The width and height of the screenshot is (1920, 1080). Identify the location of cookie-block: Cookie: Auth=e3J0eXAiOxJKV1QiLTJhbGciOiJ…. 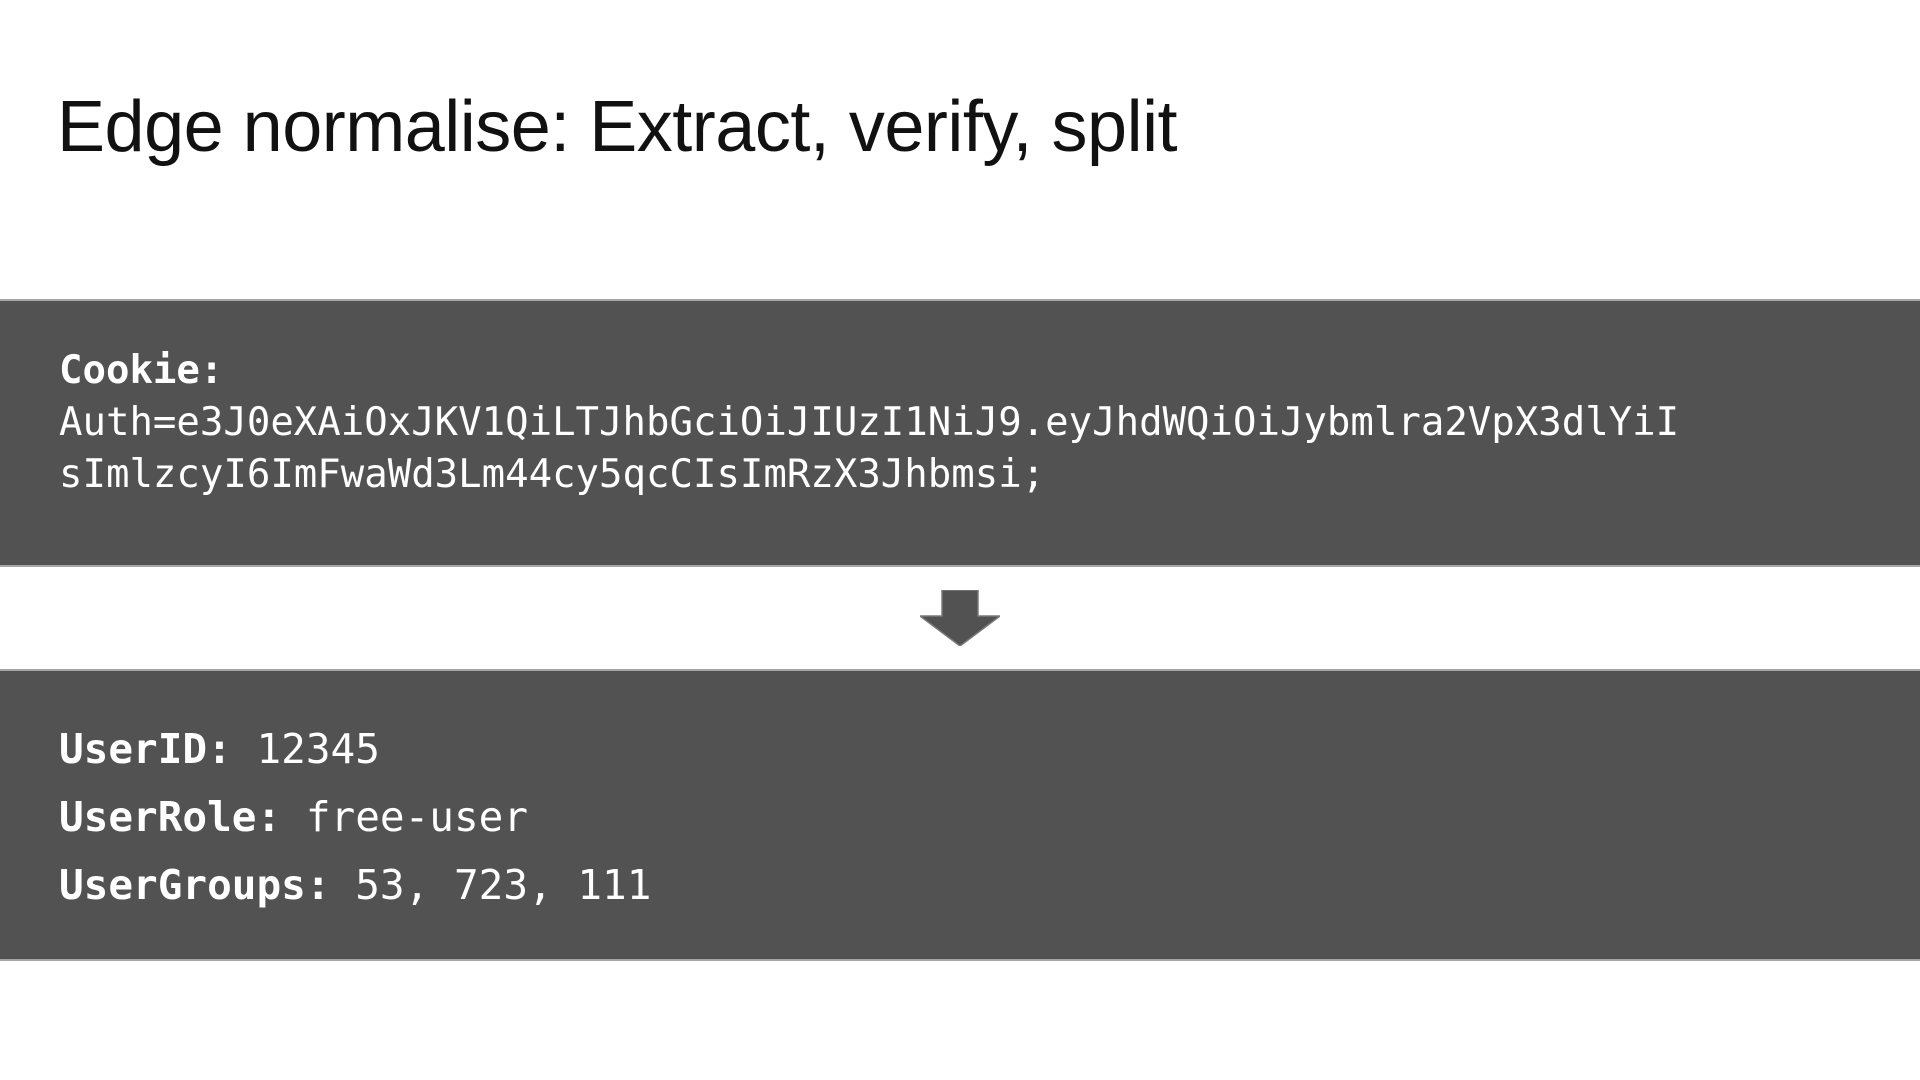
(869, 423).